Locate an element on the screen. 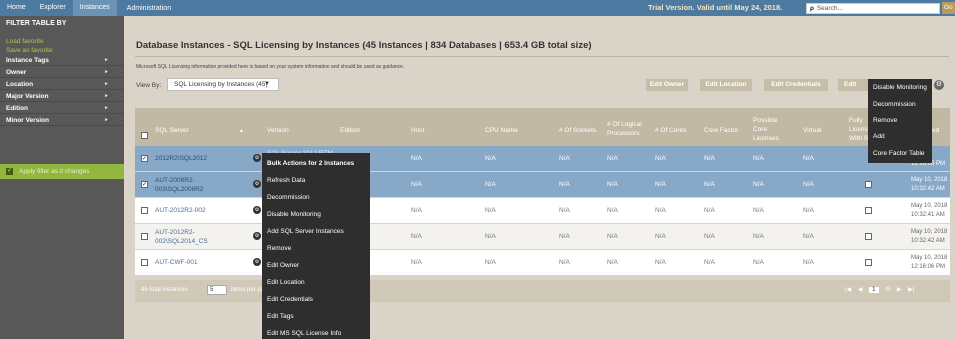  server-name-line2: 002\SQL2014_CS is located at coordinates (181, 242).